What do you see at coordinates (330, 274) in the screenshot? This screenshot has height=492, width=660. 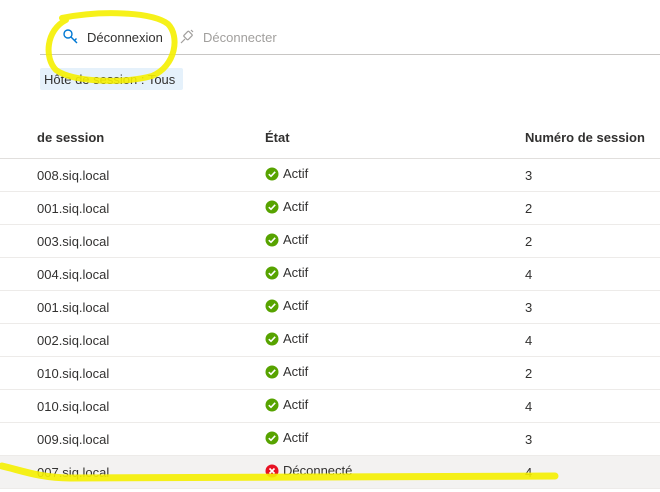 I see `table-row: 004.siq.local Actif 4` at bounding box center [330, 274].